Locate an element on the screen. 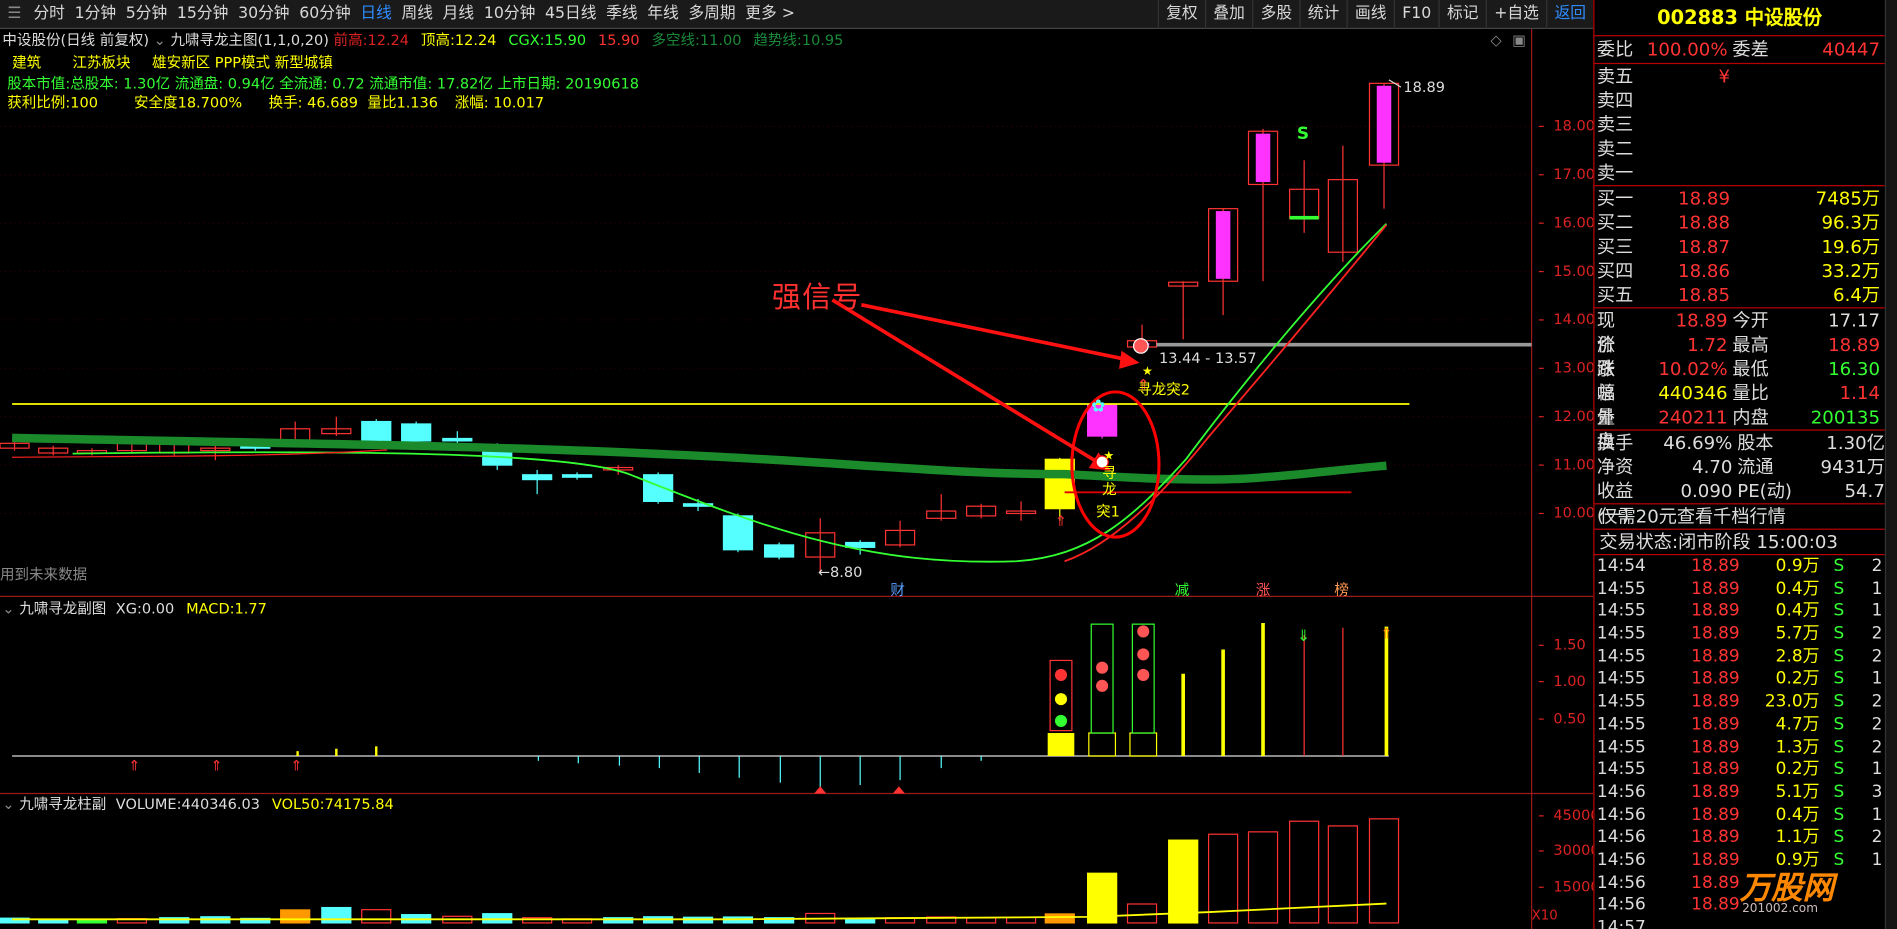 Image resolution: width=1897 pixels, height=929 pixels. quote-row: 外盘 240211 内盘 200135 is located at coordinates (1738, 429).